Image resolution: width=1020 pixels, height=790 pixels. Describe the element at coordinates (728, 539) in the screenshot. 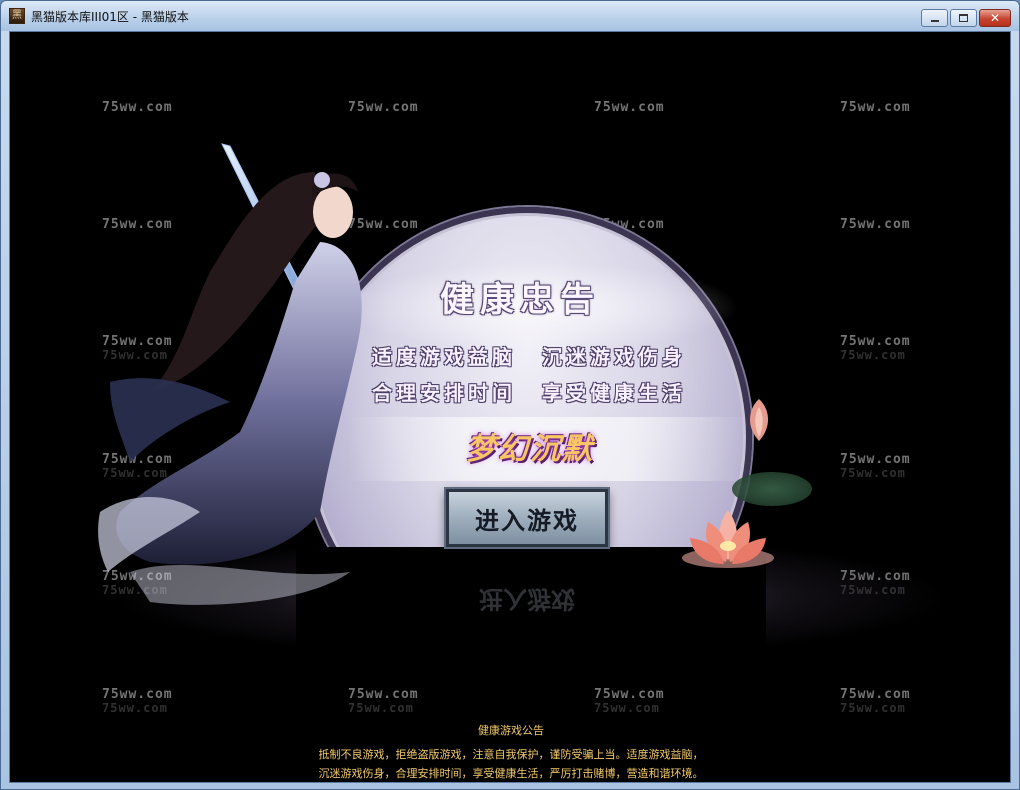

I see `lotus-flower-icon` at that location.